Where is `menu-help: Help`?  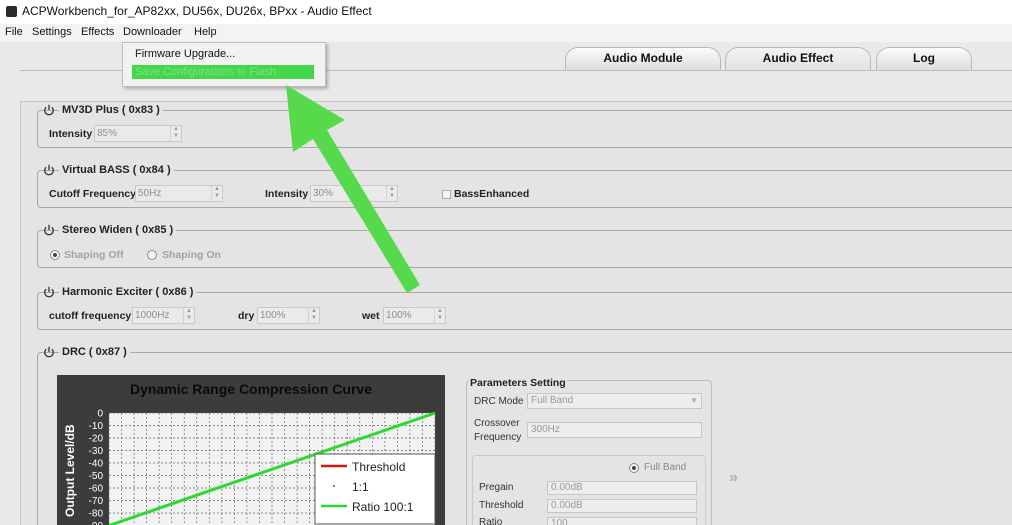
menu-help: Help is located at coordinates (205, 32).